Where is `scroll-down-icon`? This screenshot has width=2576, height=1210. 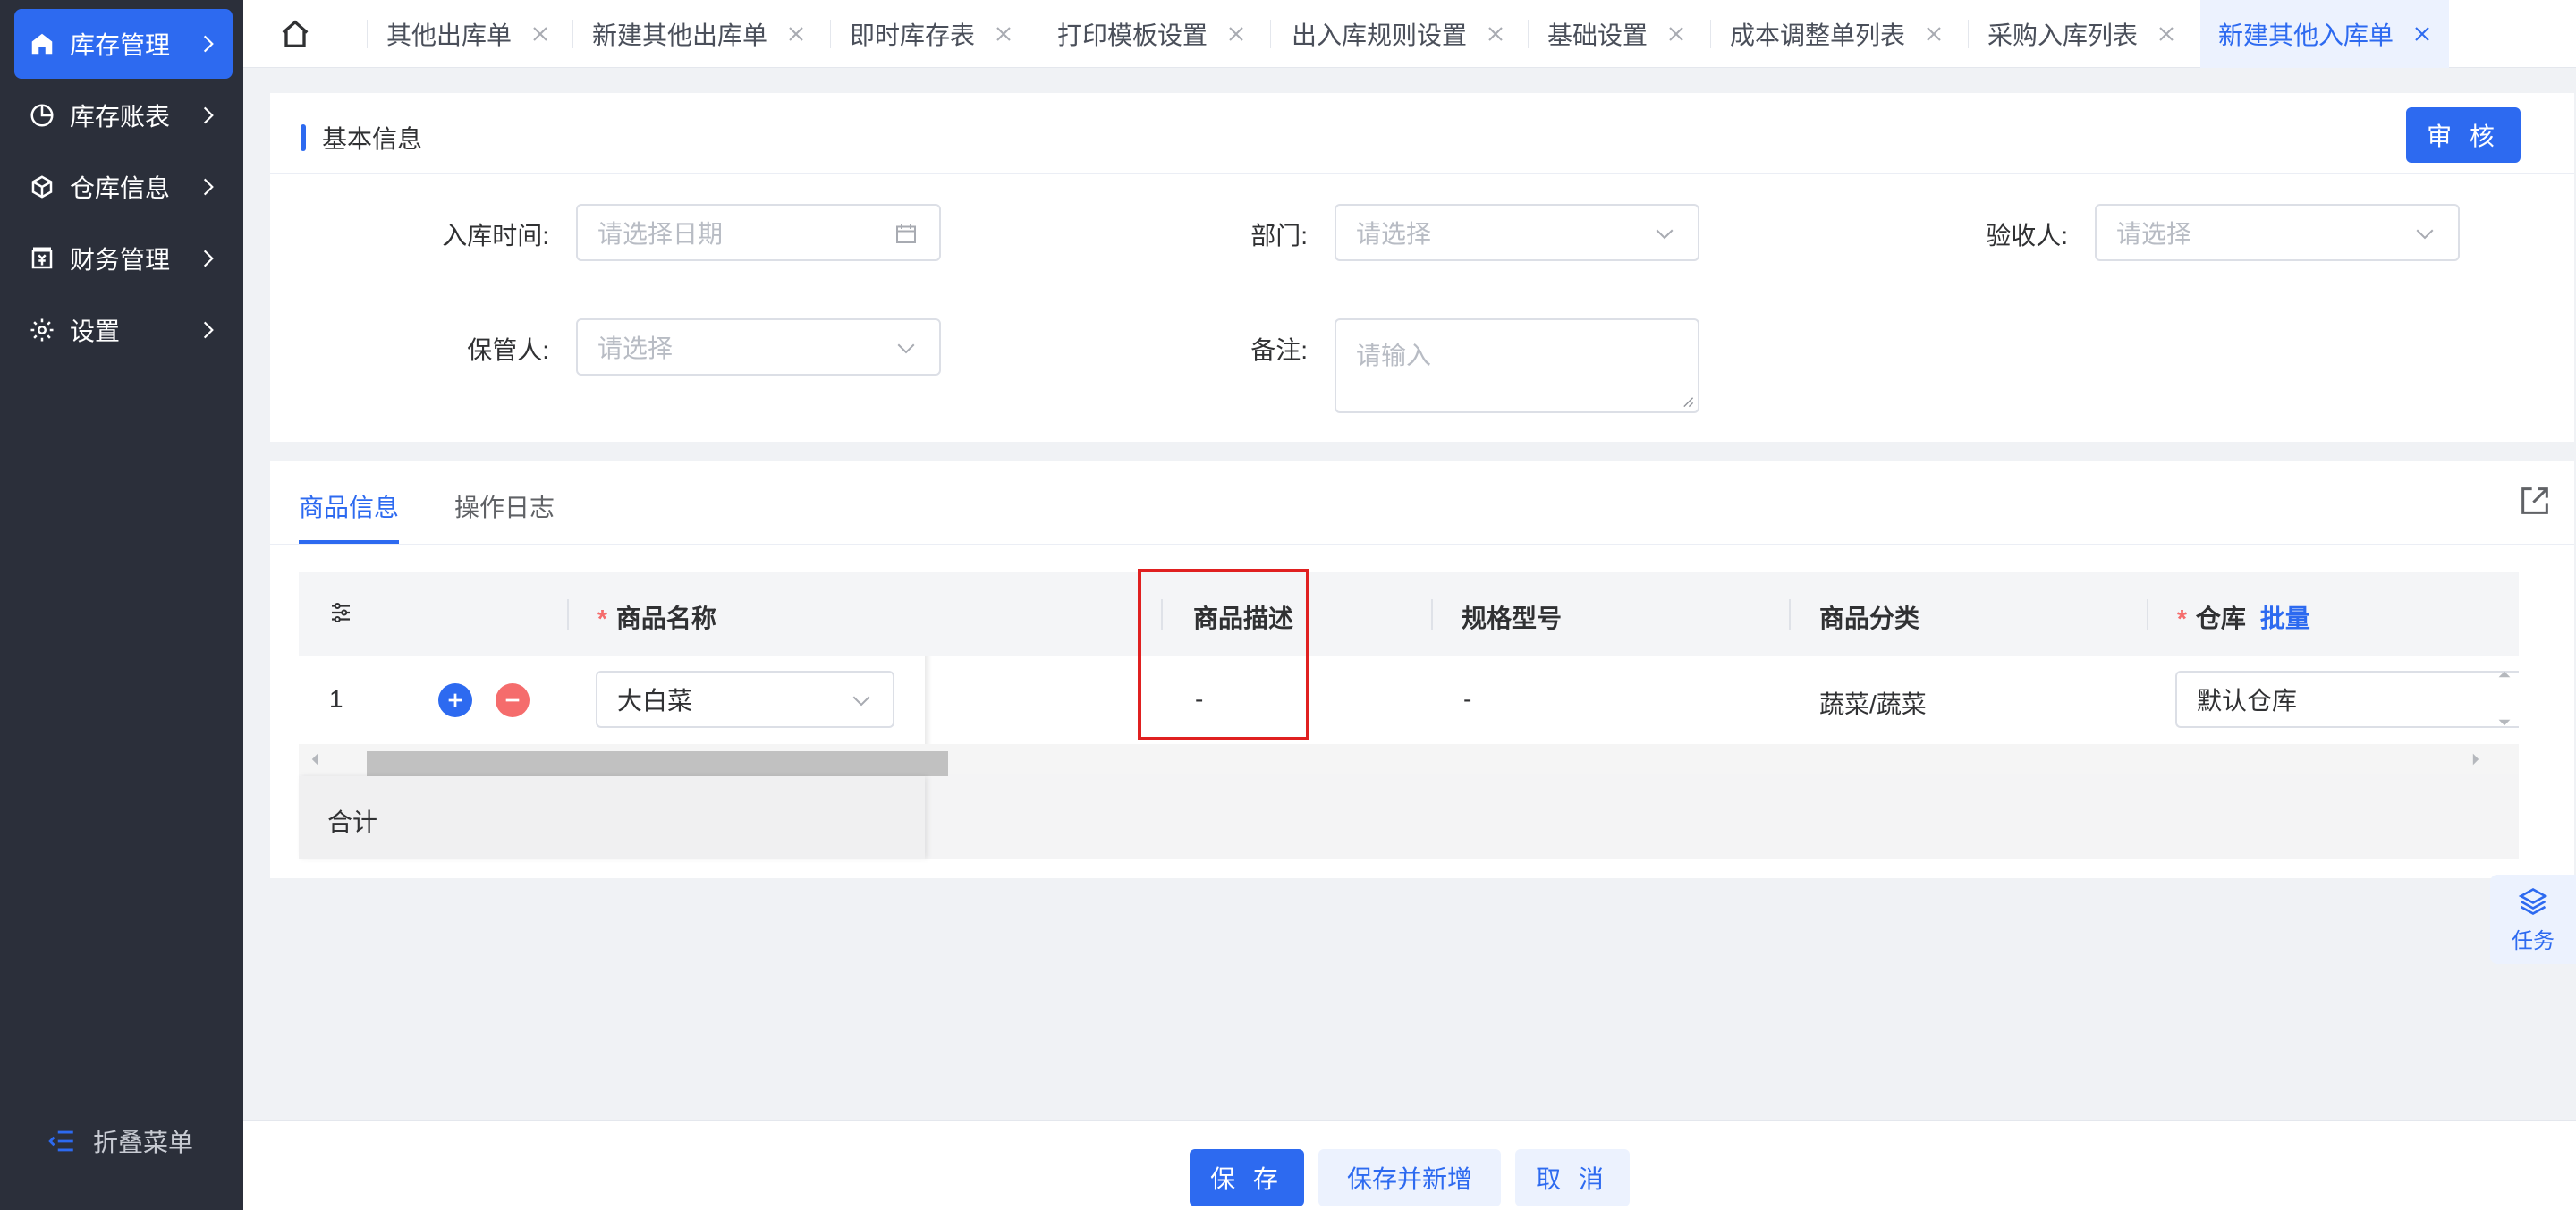
scroll-down-icon is located at coordinates (2504, 722).